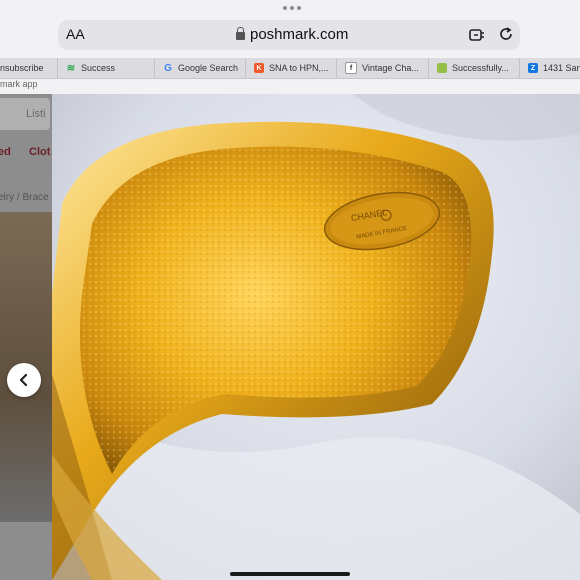  I want to click on tab-label: Success, so click(98, 68).